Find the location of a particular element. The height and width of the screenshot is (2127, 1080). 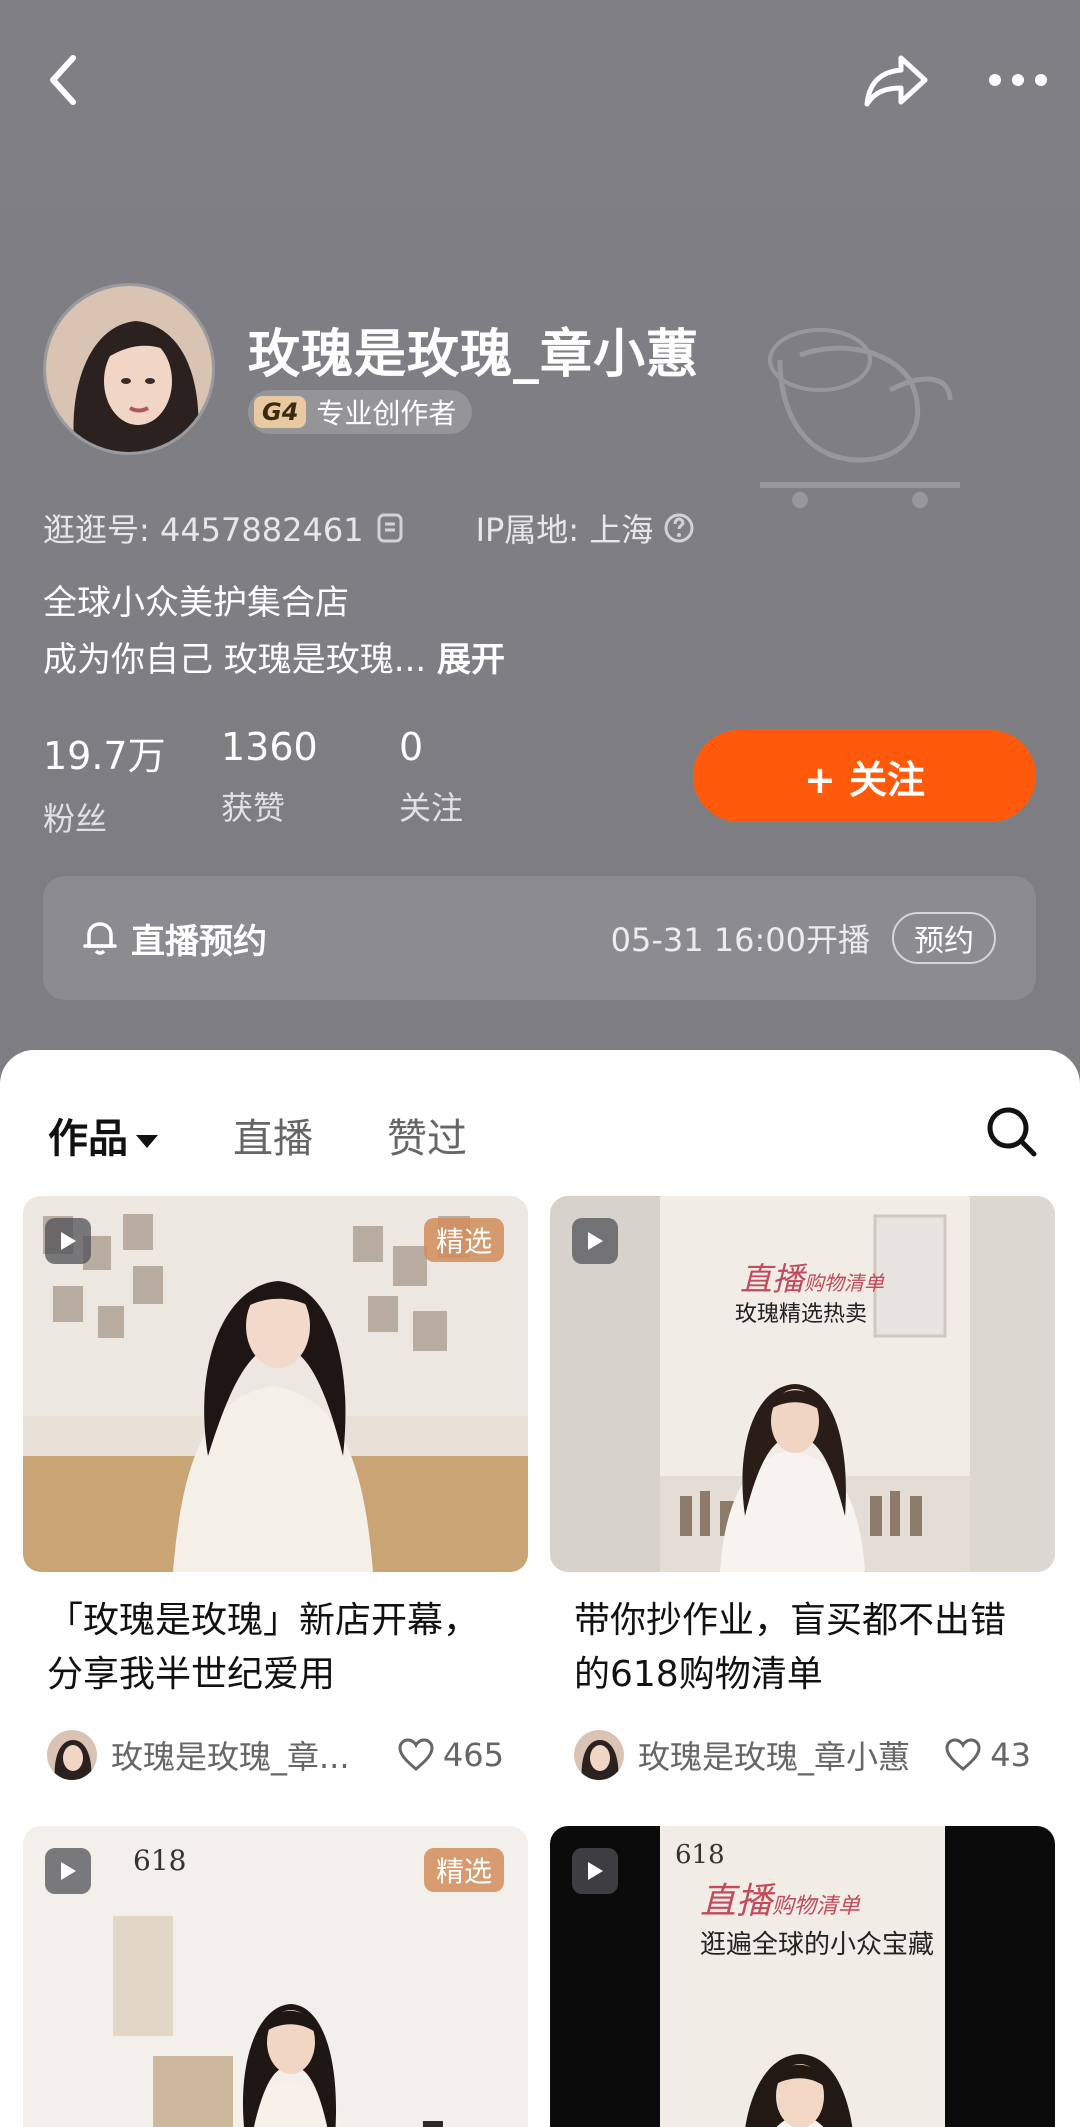

like-count: 465 is located at coordinates (450, 1755).